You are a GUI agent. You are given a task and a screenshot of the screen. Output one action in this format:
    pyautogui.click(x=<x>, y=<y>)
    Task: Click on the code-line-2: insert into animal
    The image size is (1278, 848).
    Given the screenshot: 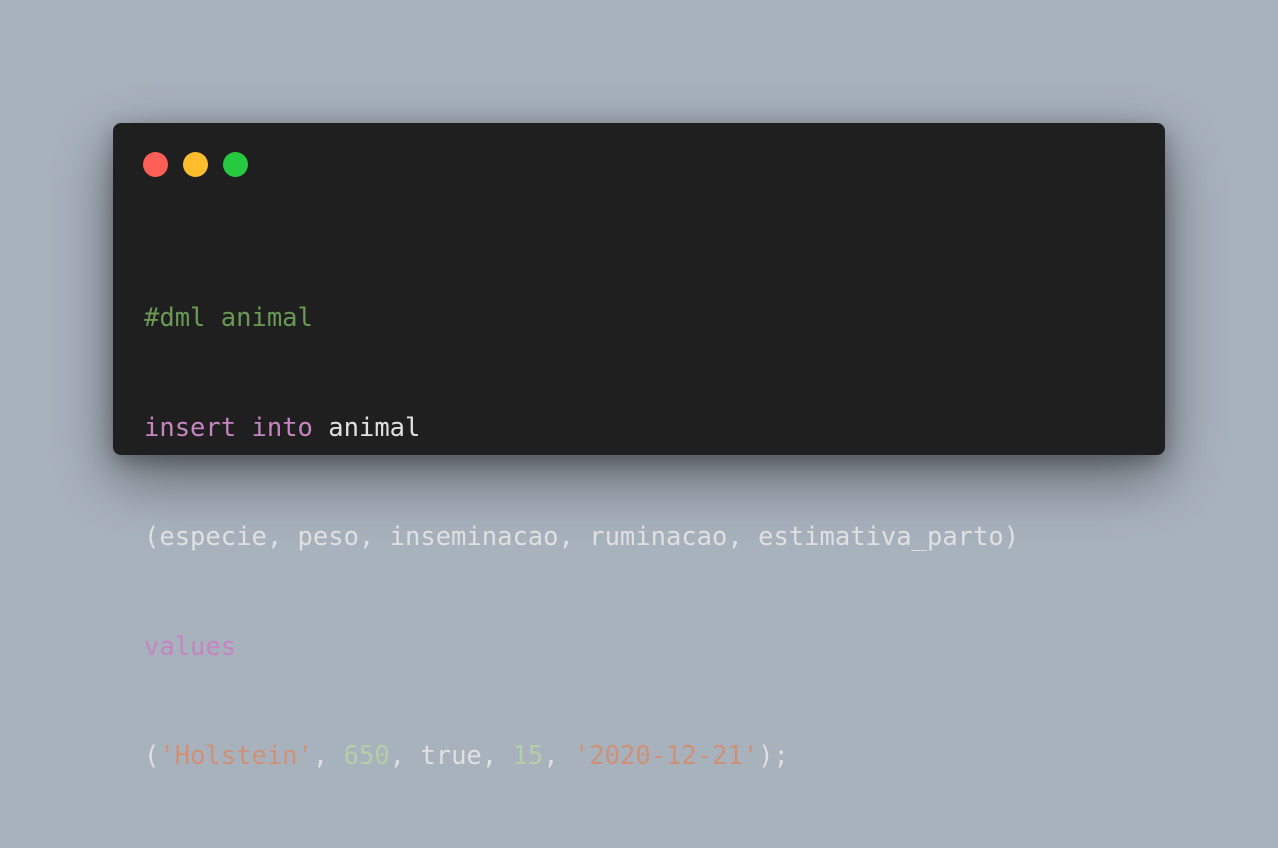 What is the action you would take?
    pyautogui.click(x=581, y=428)
    